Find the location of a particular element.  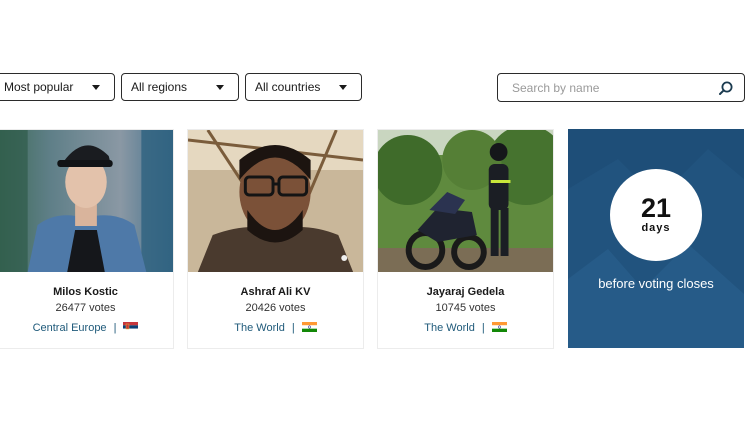

voting-countdown: 21 days before voting closes is located at coordinates (656, 238).